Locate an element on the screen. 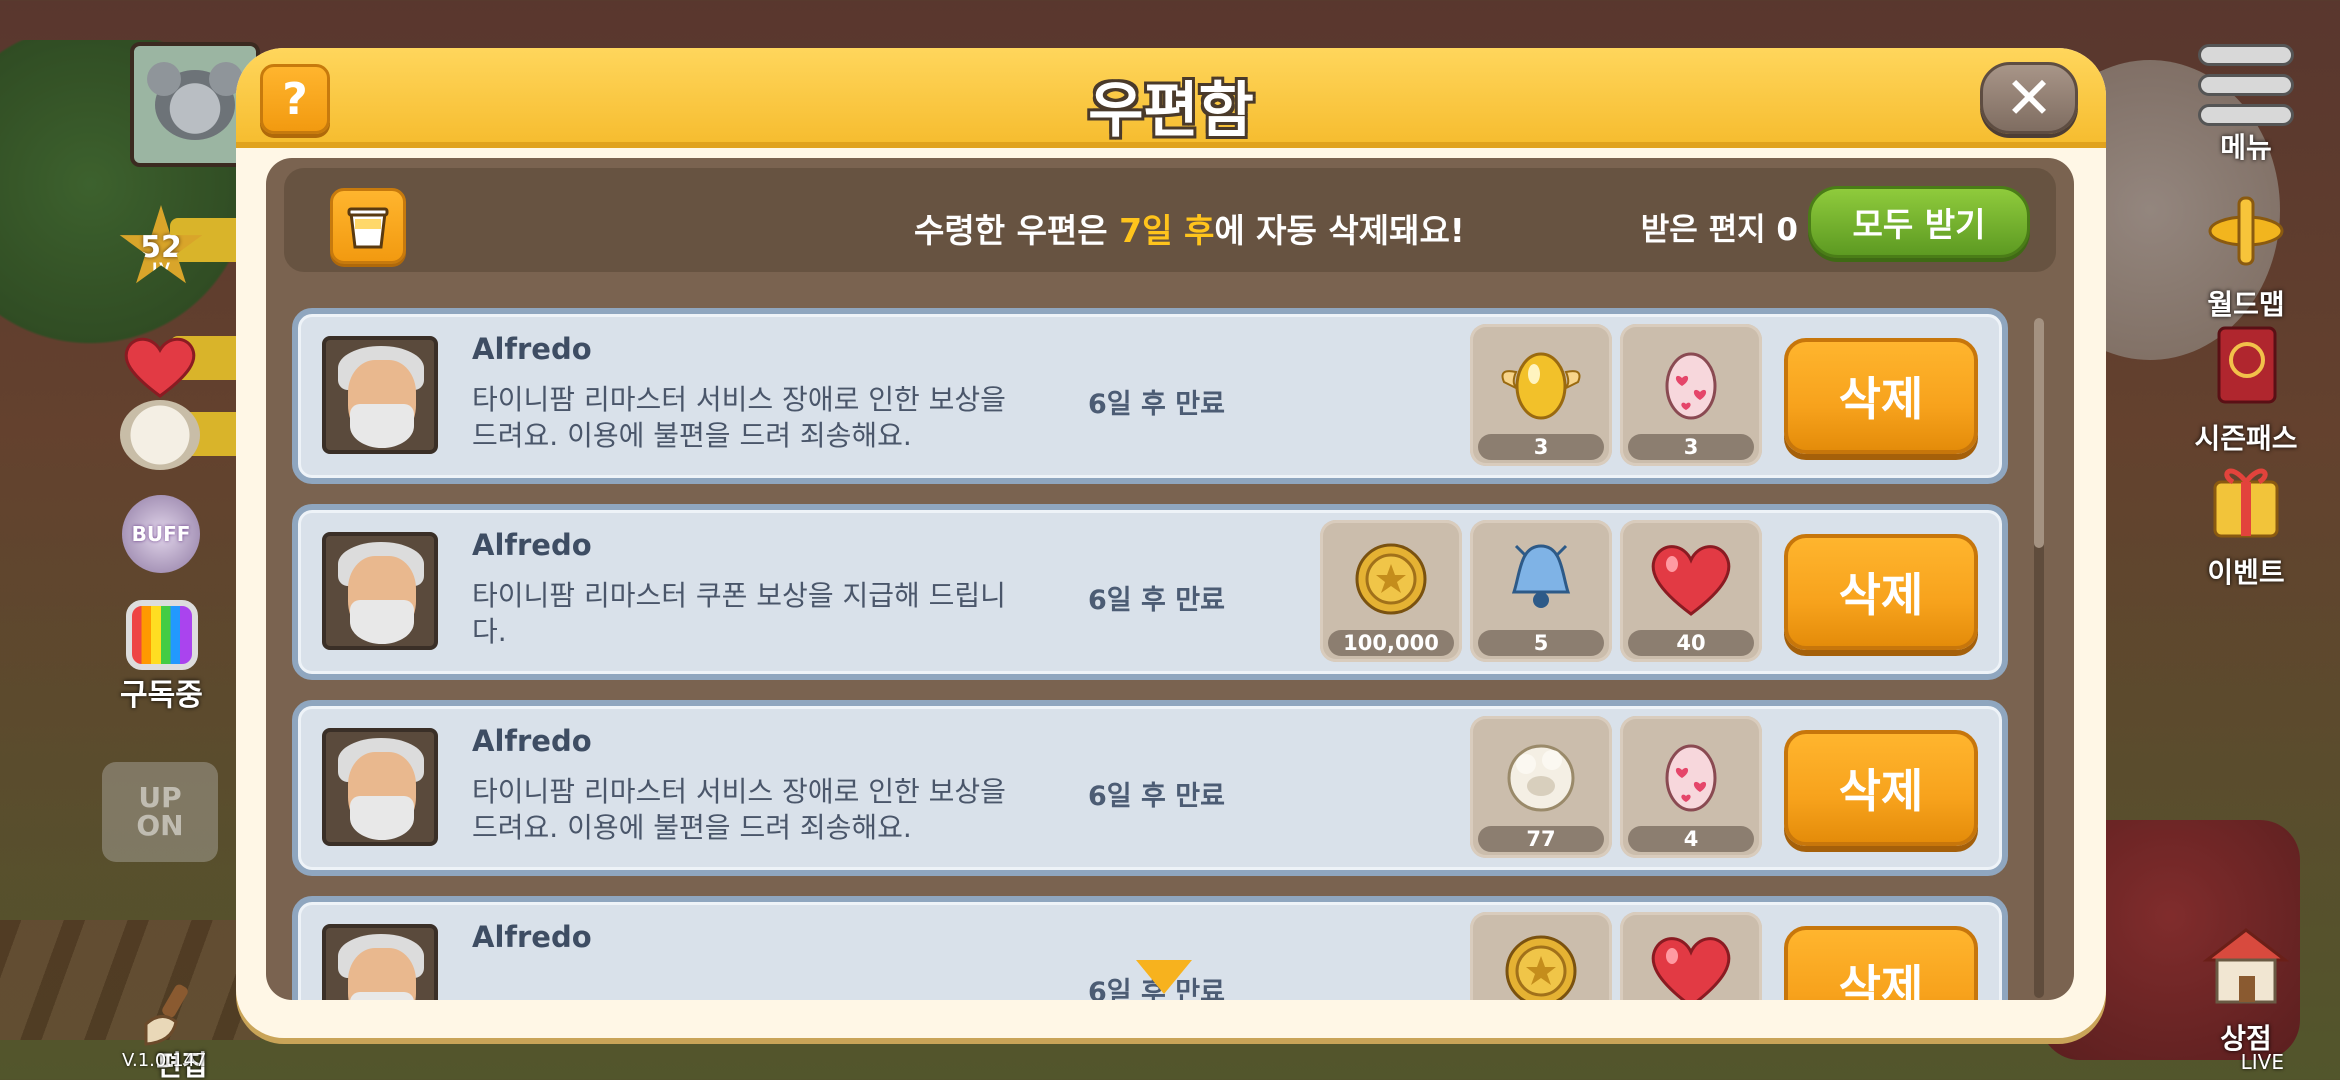  reward-slot: 100,000 is located at coordinates (1391, 591).